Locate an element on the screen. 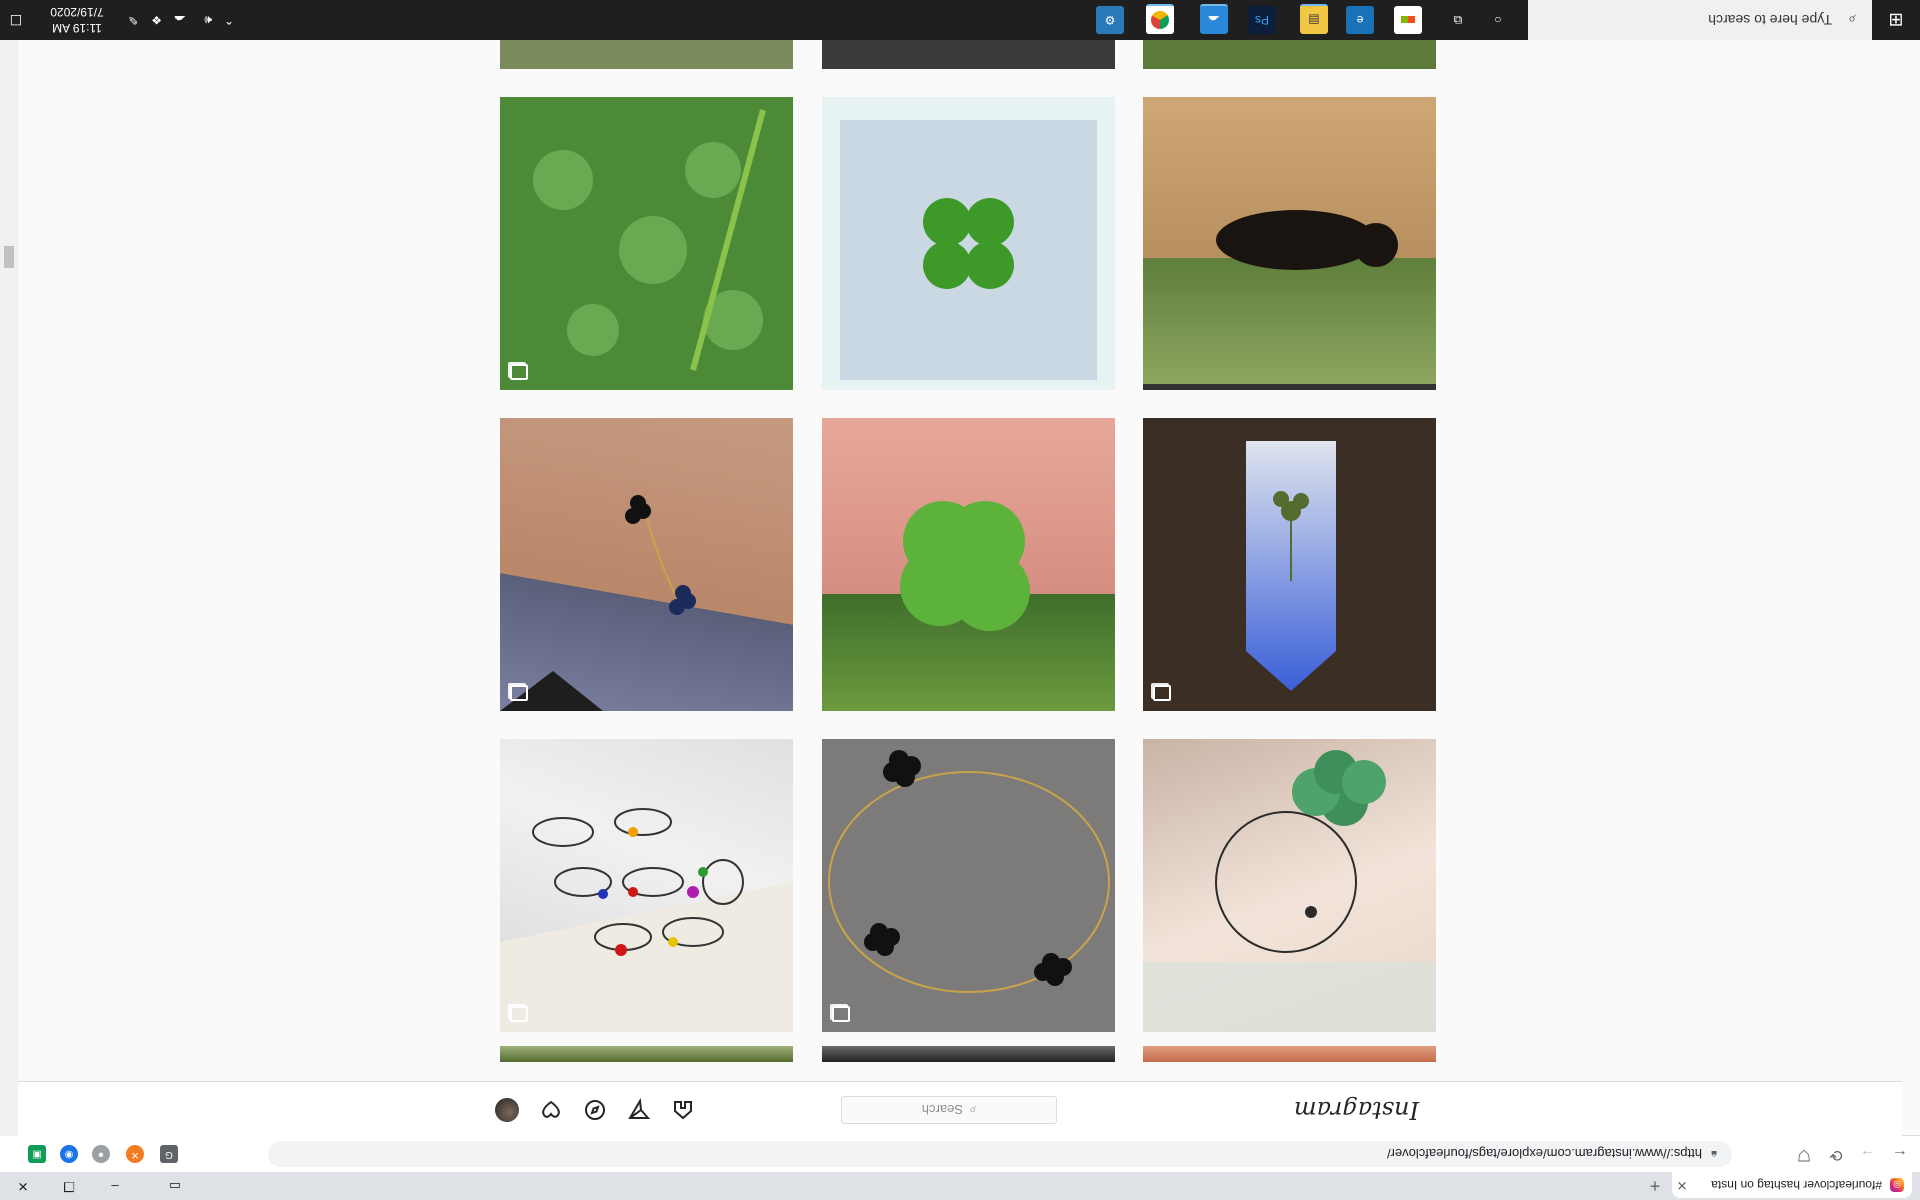 This screenshot has height=1200, width=1920. clock-time: 11:19 AM is located at coordinates (77, 28).